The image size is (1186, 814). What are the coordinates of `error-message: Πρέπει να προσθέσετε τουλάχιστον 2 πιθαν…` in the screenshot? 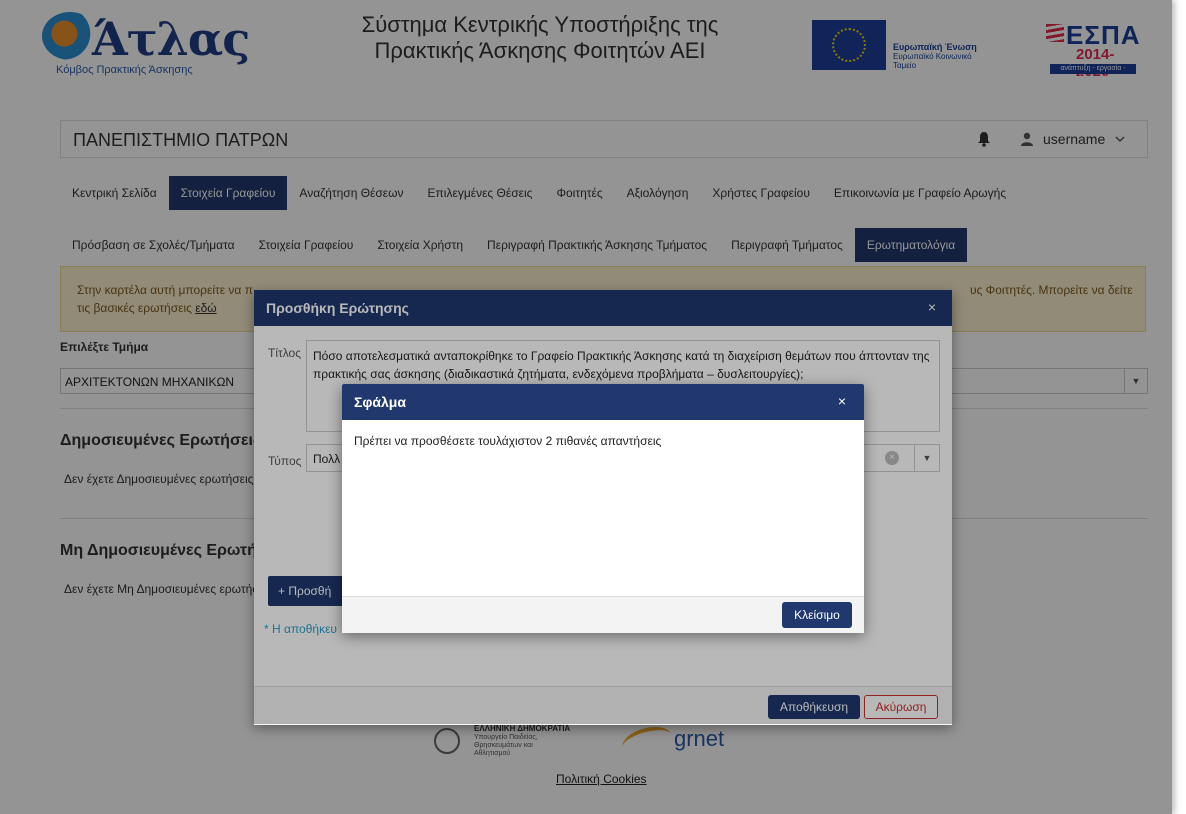 It's located at (508, 441).